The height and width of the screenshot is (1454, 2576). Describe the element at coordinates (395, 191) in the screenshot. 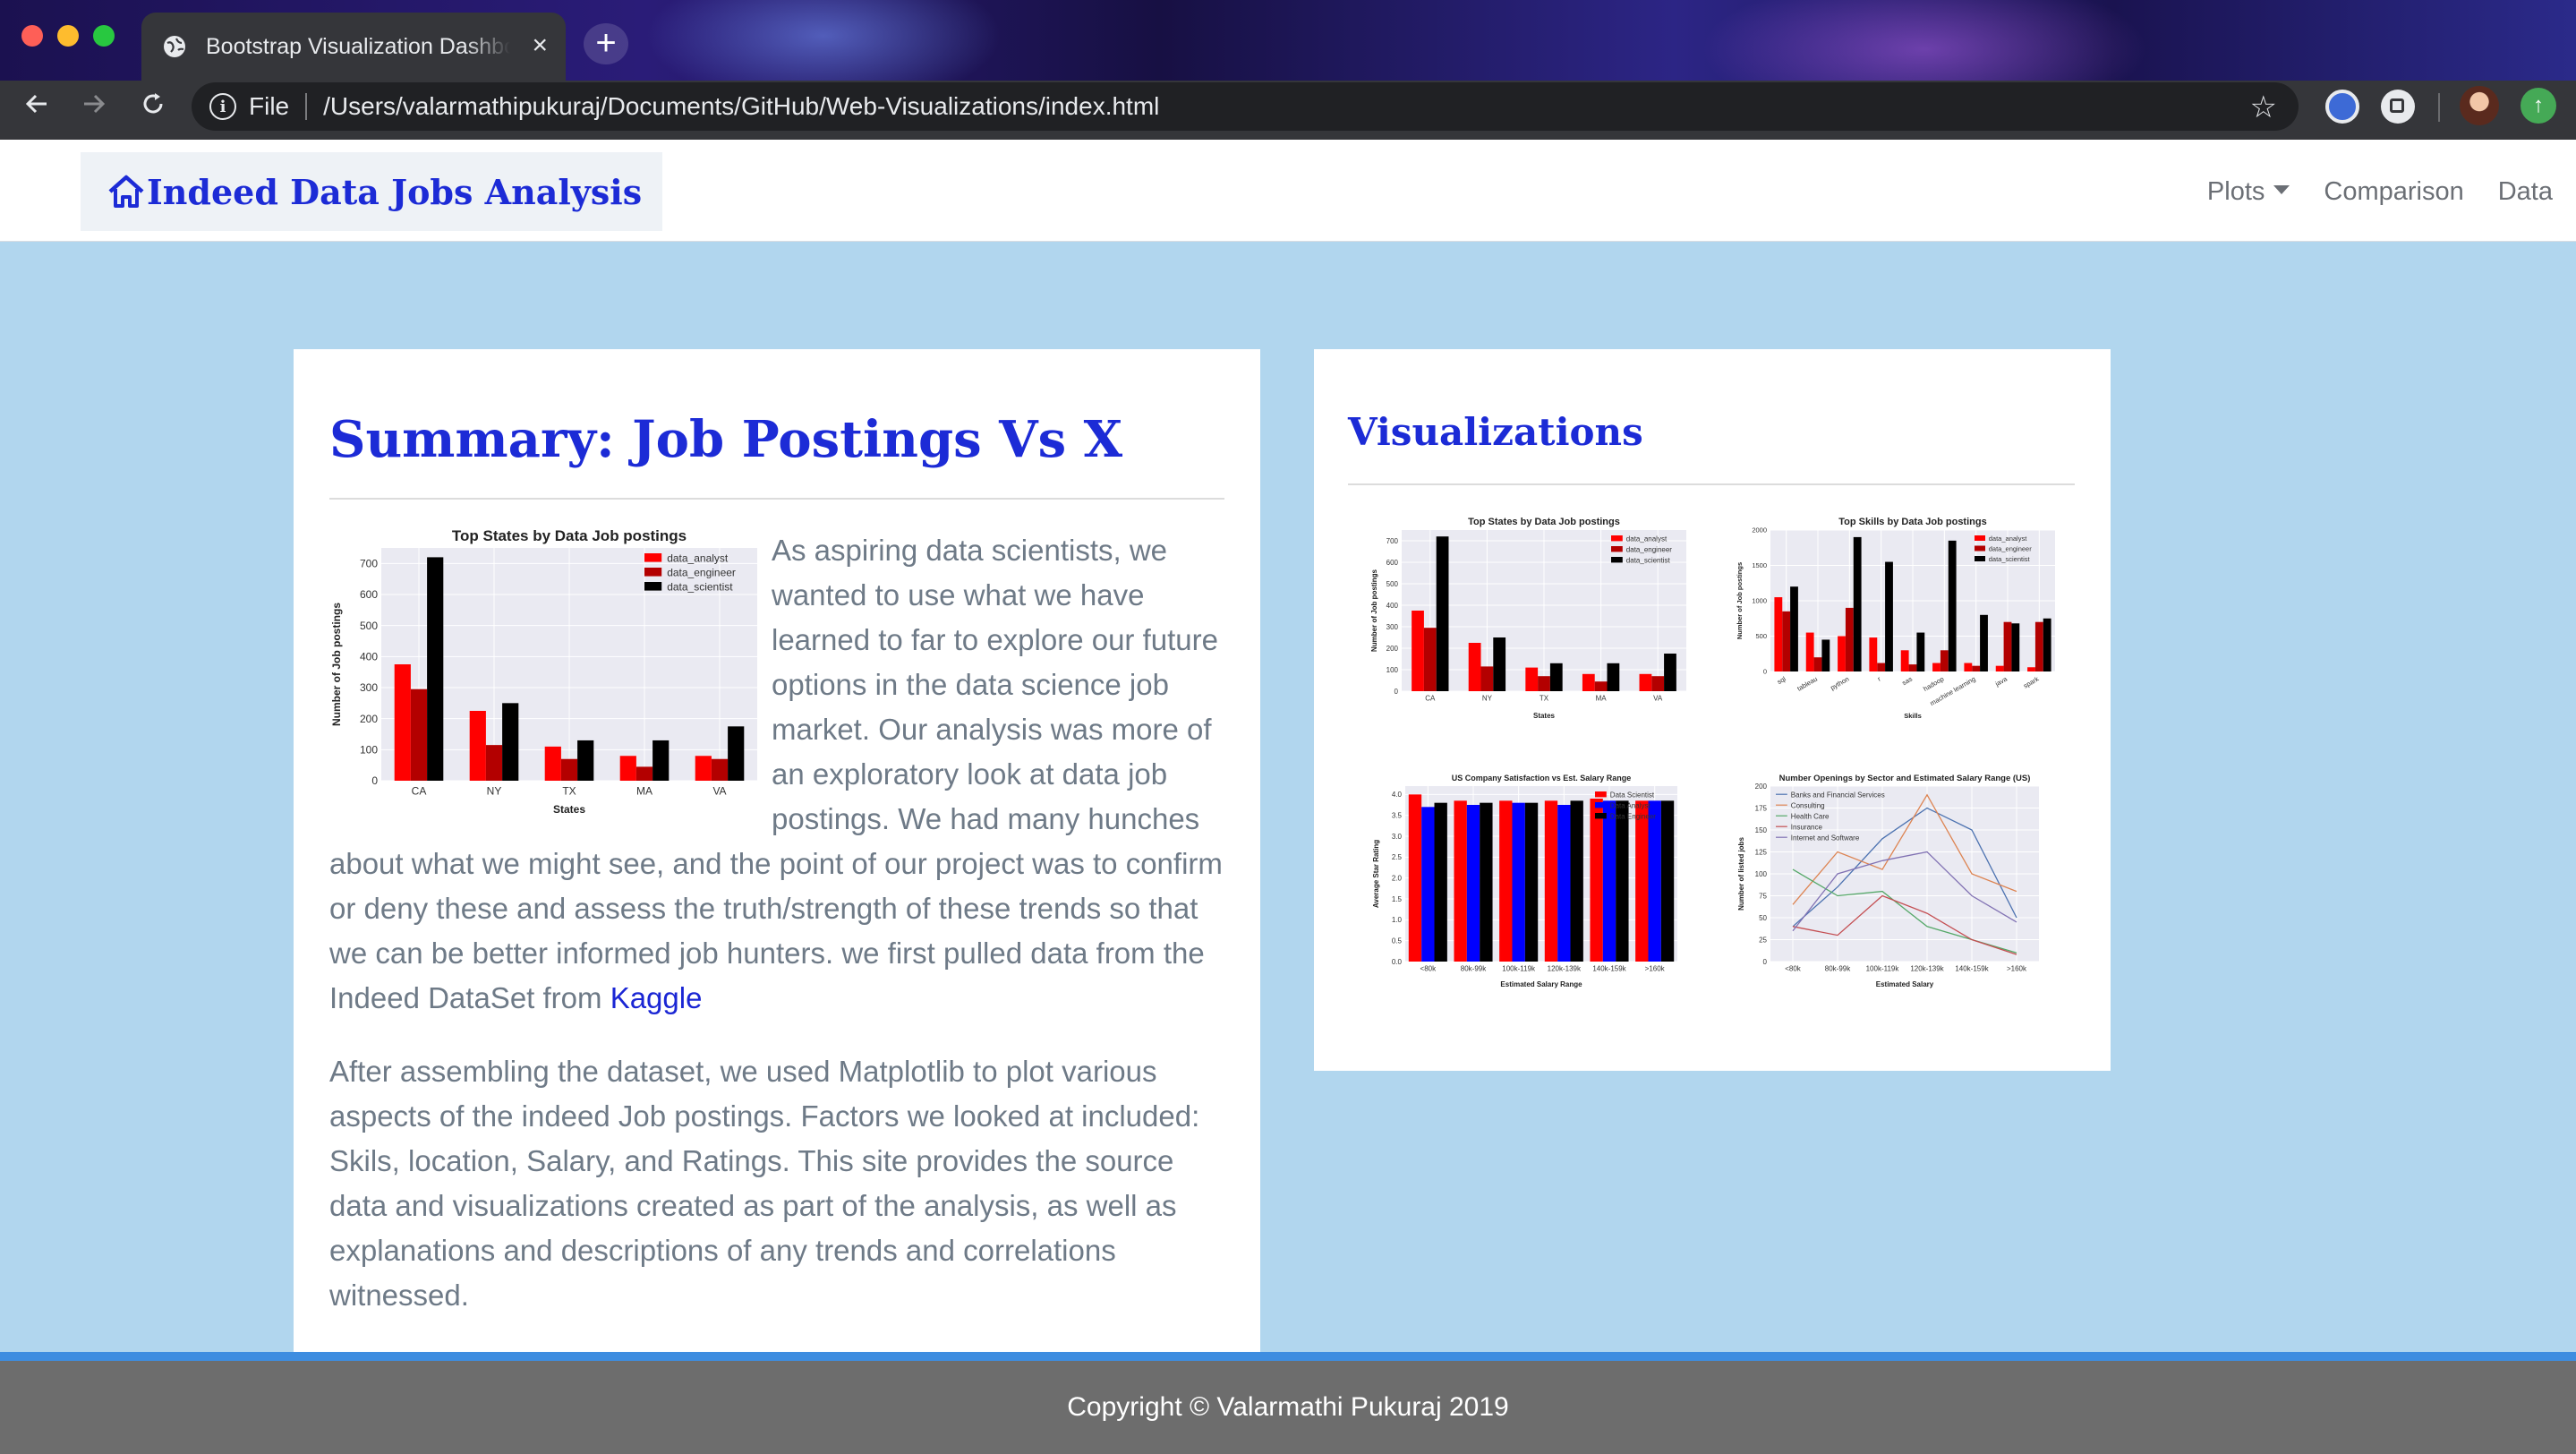

I see `brand-title: Indeed Data Jobs Analysis` at that location.